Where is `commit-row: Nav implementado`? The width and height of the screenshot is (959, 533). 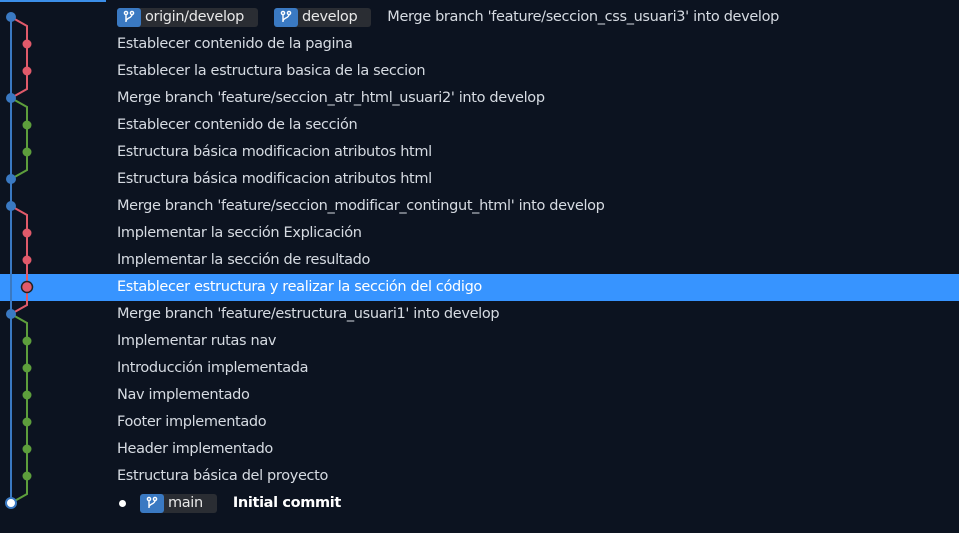 commit-row: Nav implementado is located at coordinates (479, 395).